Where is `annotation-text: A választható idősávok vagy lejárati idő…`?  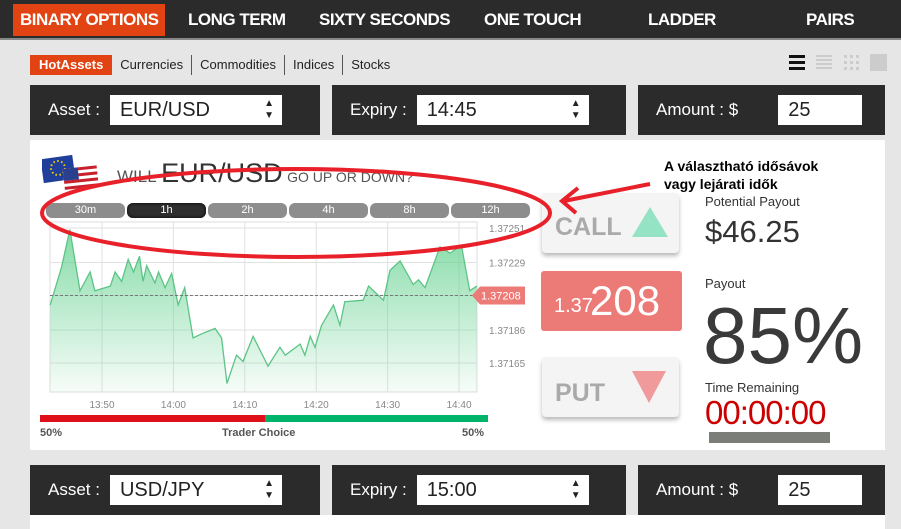
annotation-text: A választható idősávok vagy lejárati idő… is located at coordinates (741, 175).